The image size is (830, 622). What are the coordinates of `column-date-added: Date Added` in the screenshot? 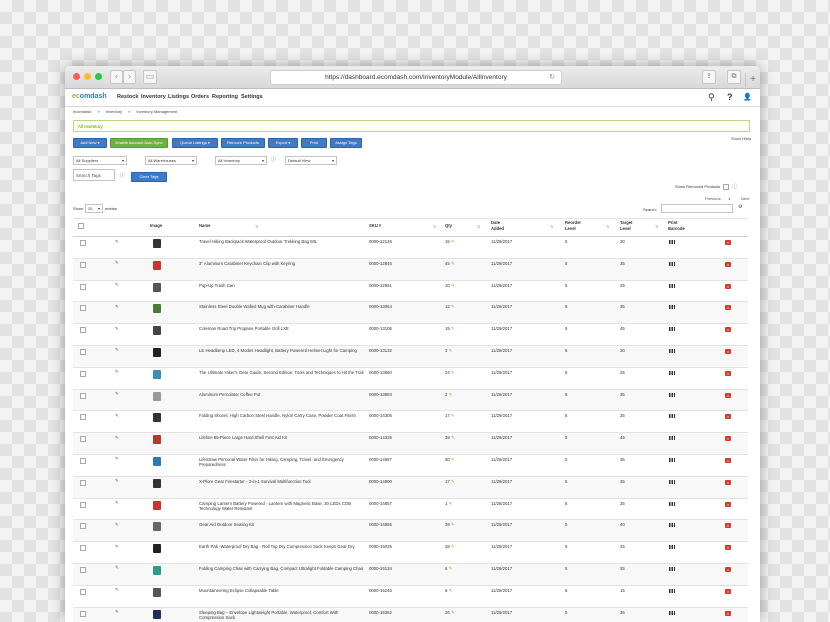 It's located at (502, 225).